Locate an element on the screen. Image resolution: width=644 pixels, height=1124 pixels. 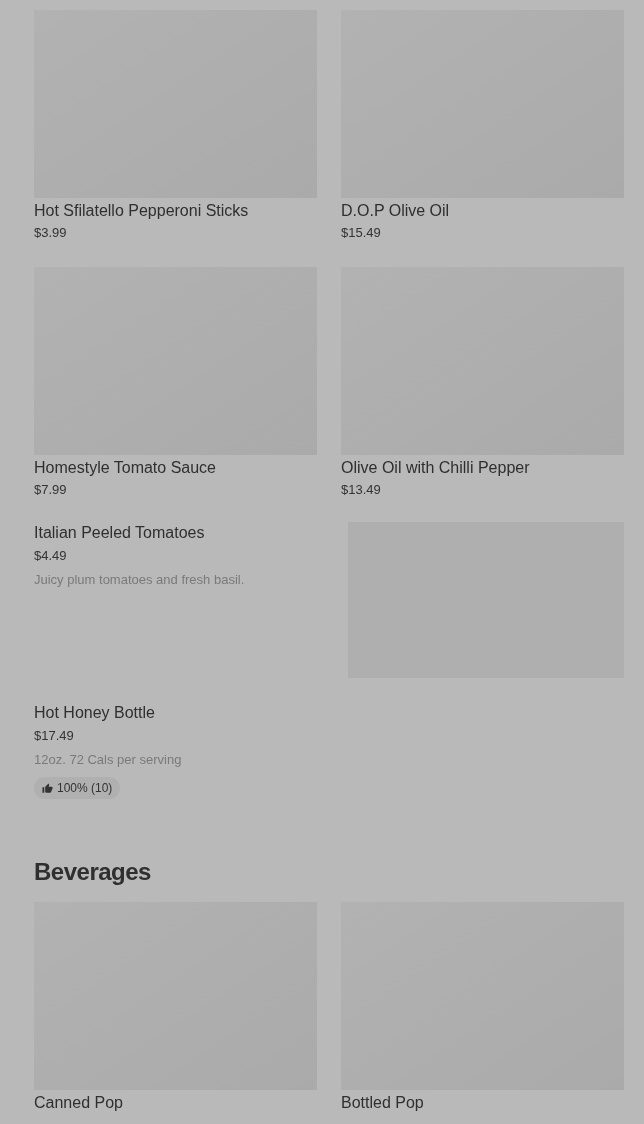
item-name: Canned Pop is located at coordinates (79, 1103).